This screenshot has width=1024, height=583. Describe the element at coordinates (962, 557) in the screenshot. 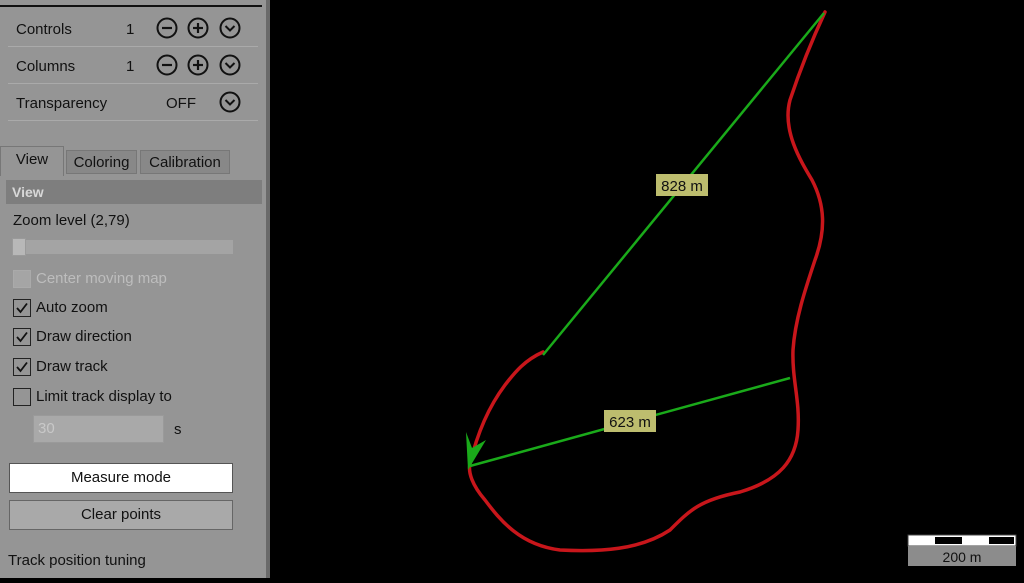

I see `scale-label: 200 m` at that location.